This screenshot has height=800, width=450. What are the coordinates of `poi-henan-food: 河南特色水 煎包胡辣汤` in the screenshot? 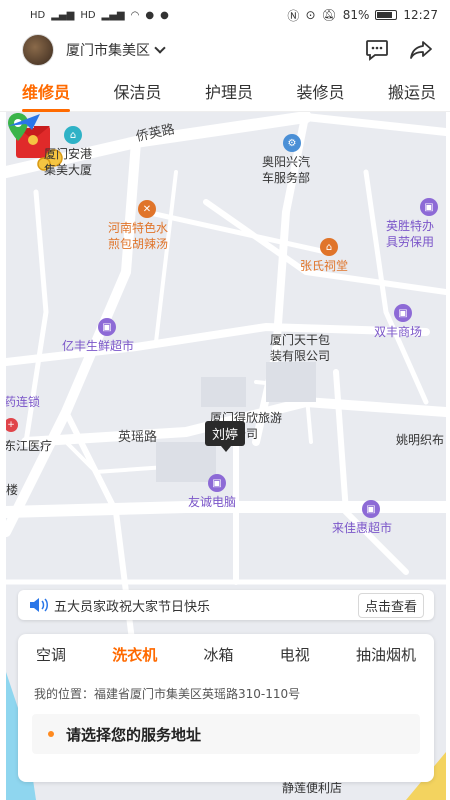 It's located at (138, 236).